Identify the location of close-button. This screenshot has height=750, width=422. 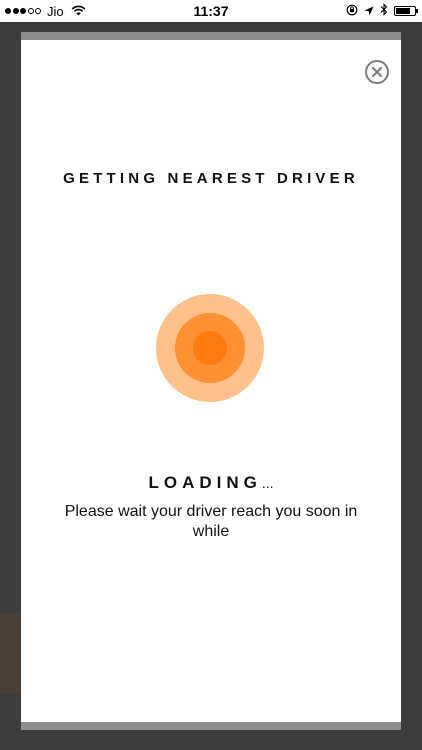
(377, 72).